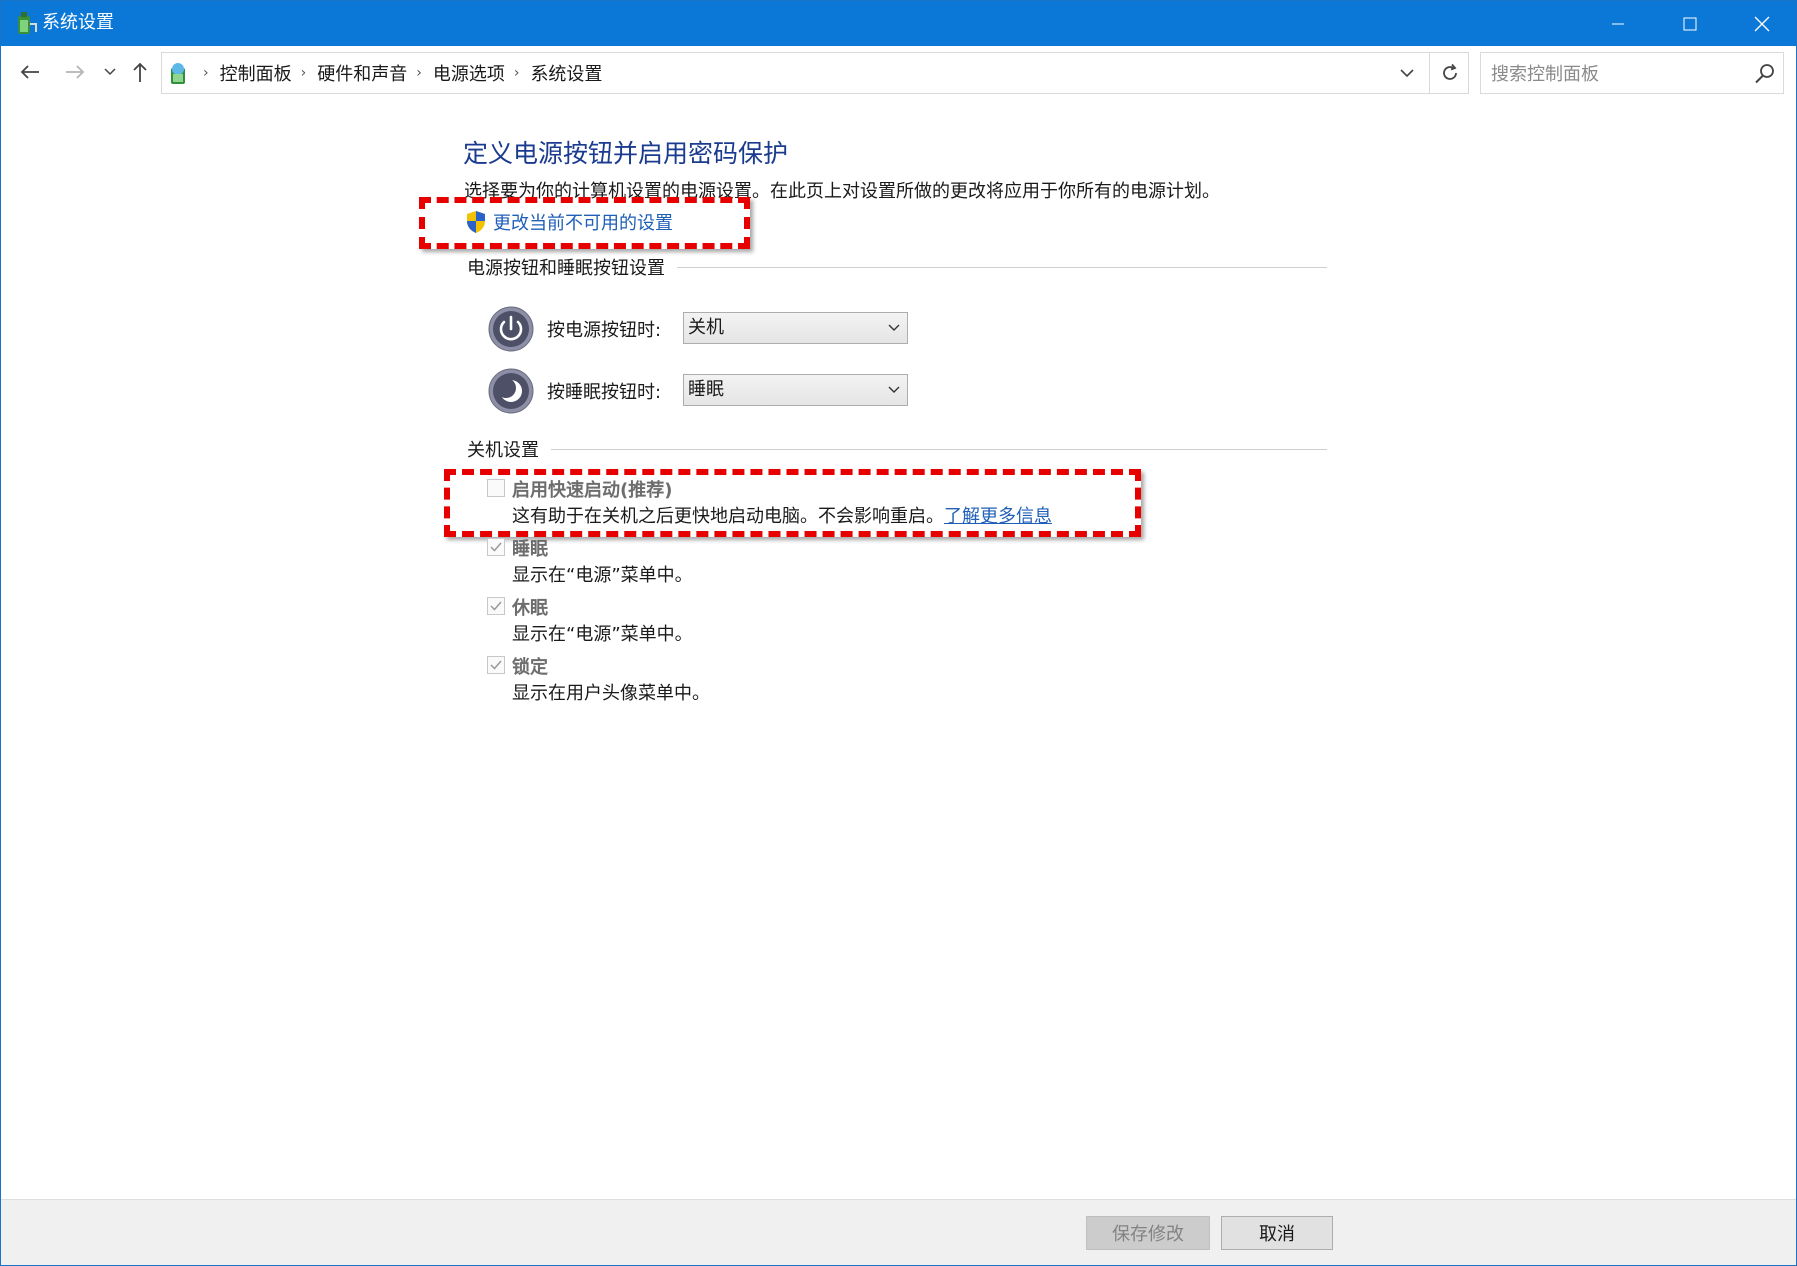 Image resolution: width=1797 pixels, height=1266 pixels. What do you see at coordinates (604, 330) in the screenshot?
I see `power-button-label: 按电源按钮时:` at bounding box center [604, 330].